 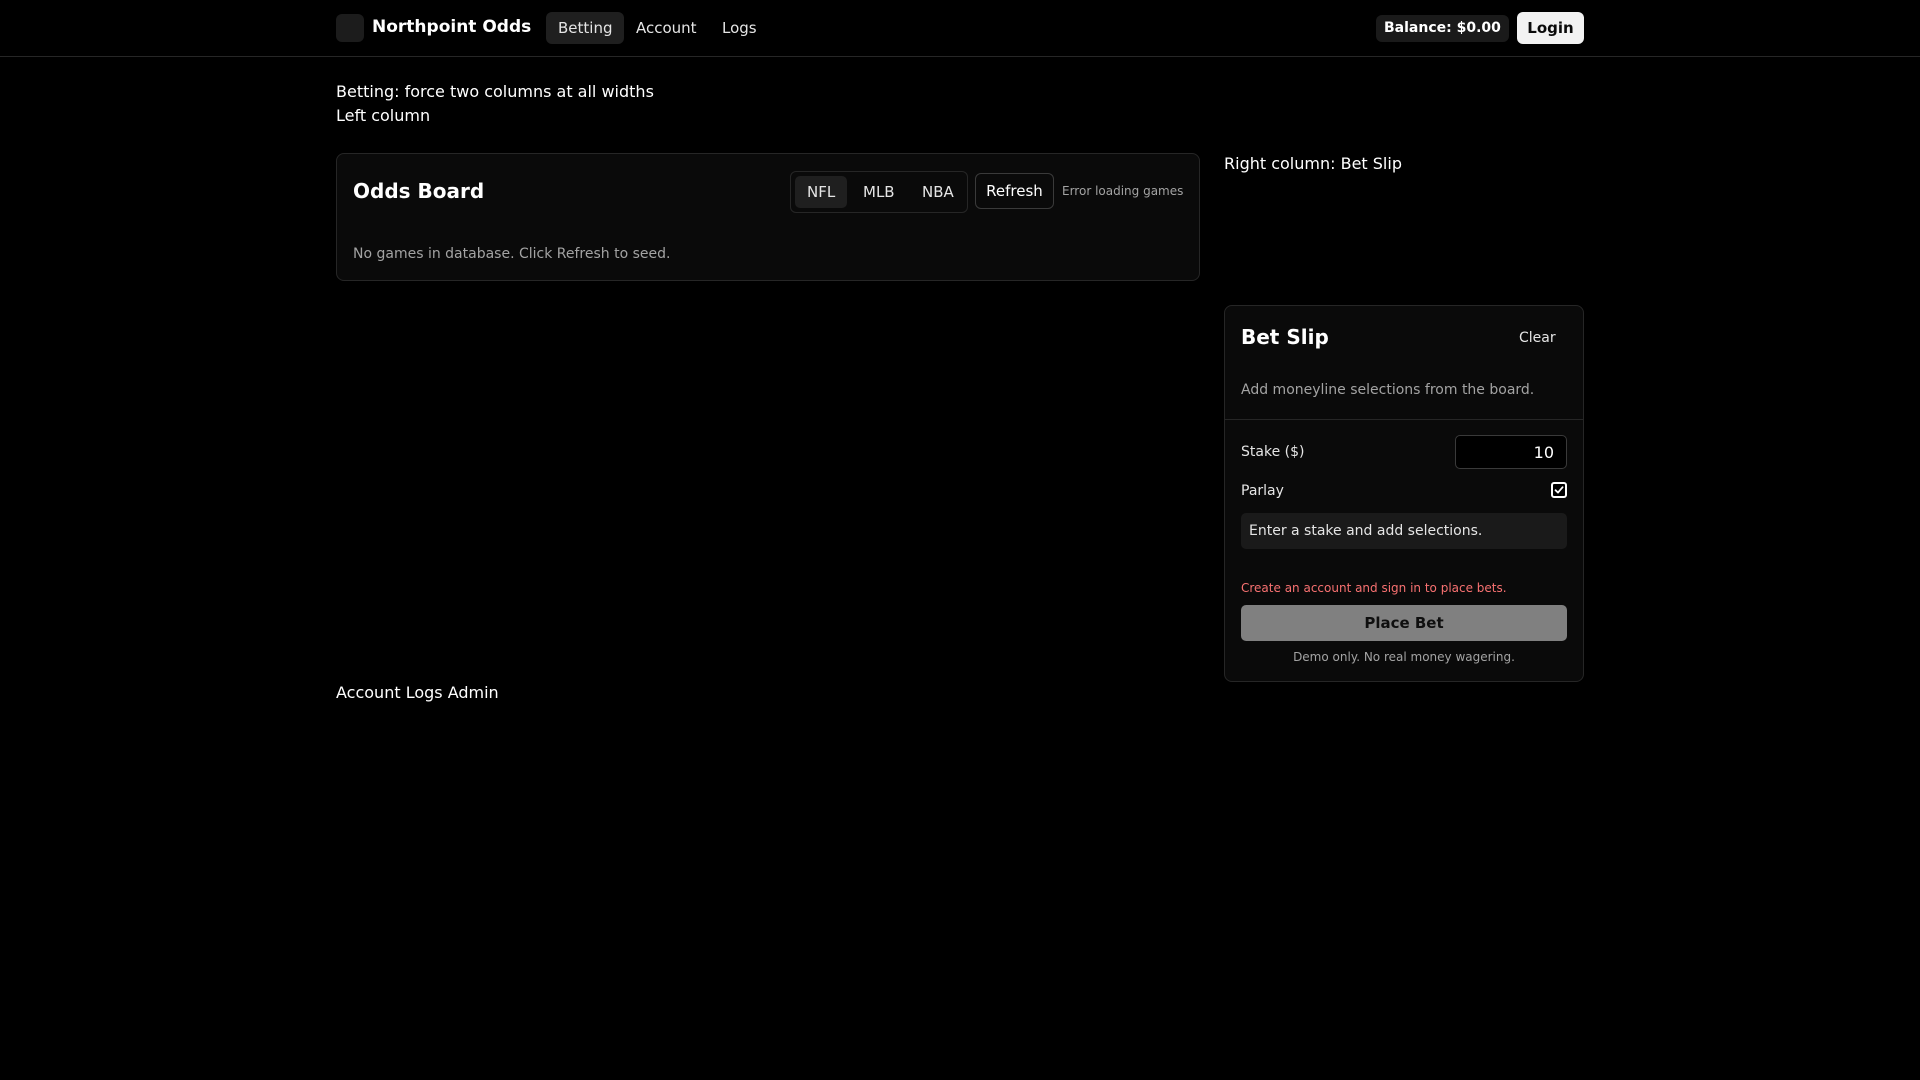 I want to click on slip-empty-message: Add moneyline selections from the board., so click(x=1388, y=390).